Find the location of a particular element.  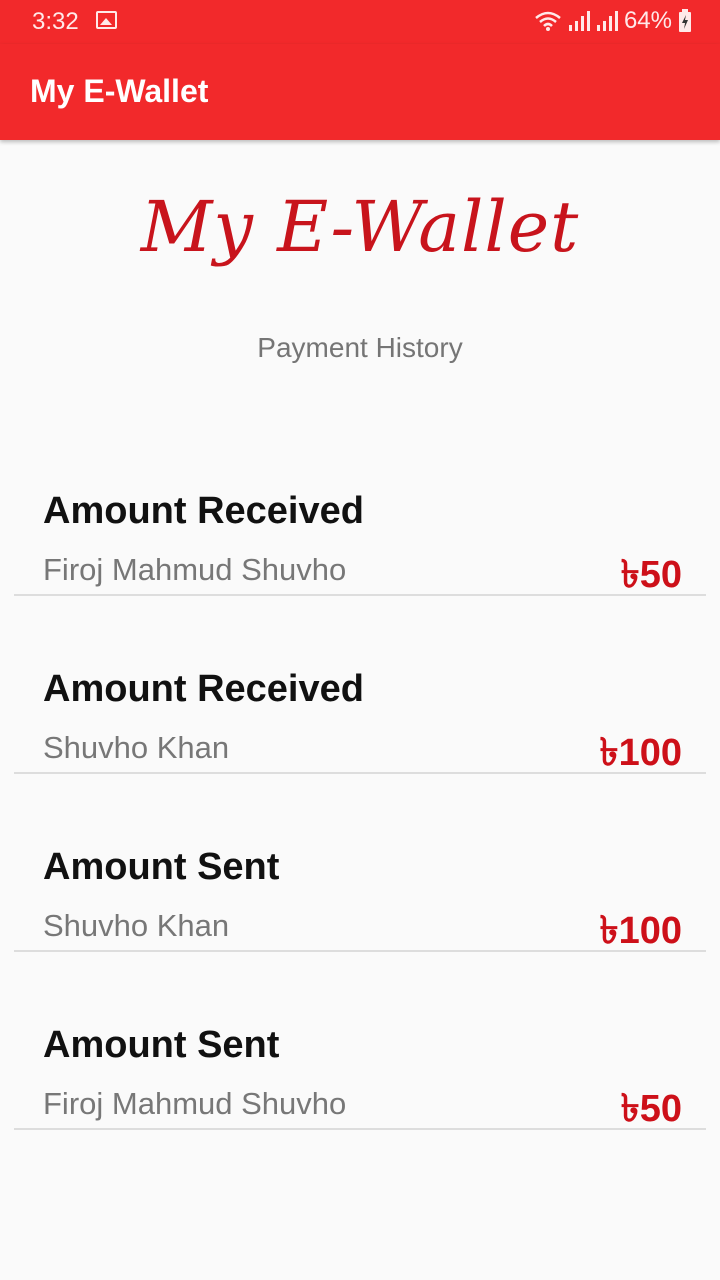

wifi-icon is located at coordinates (548, 21).